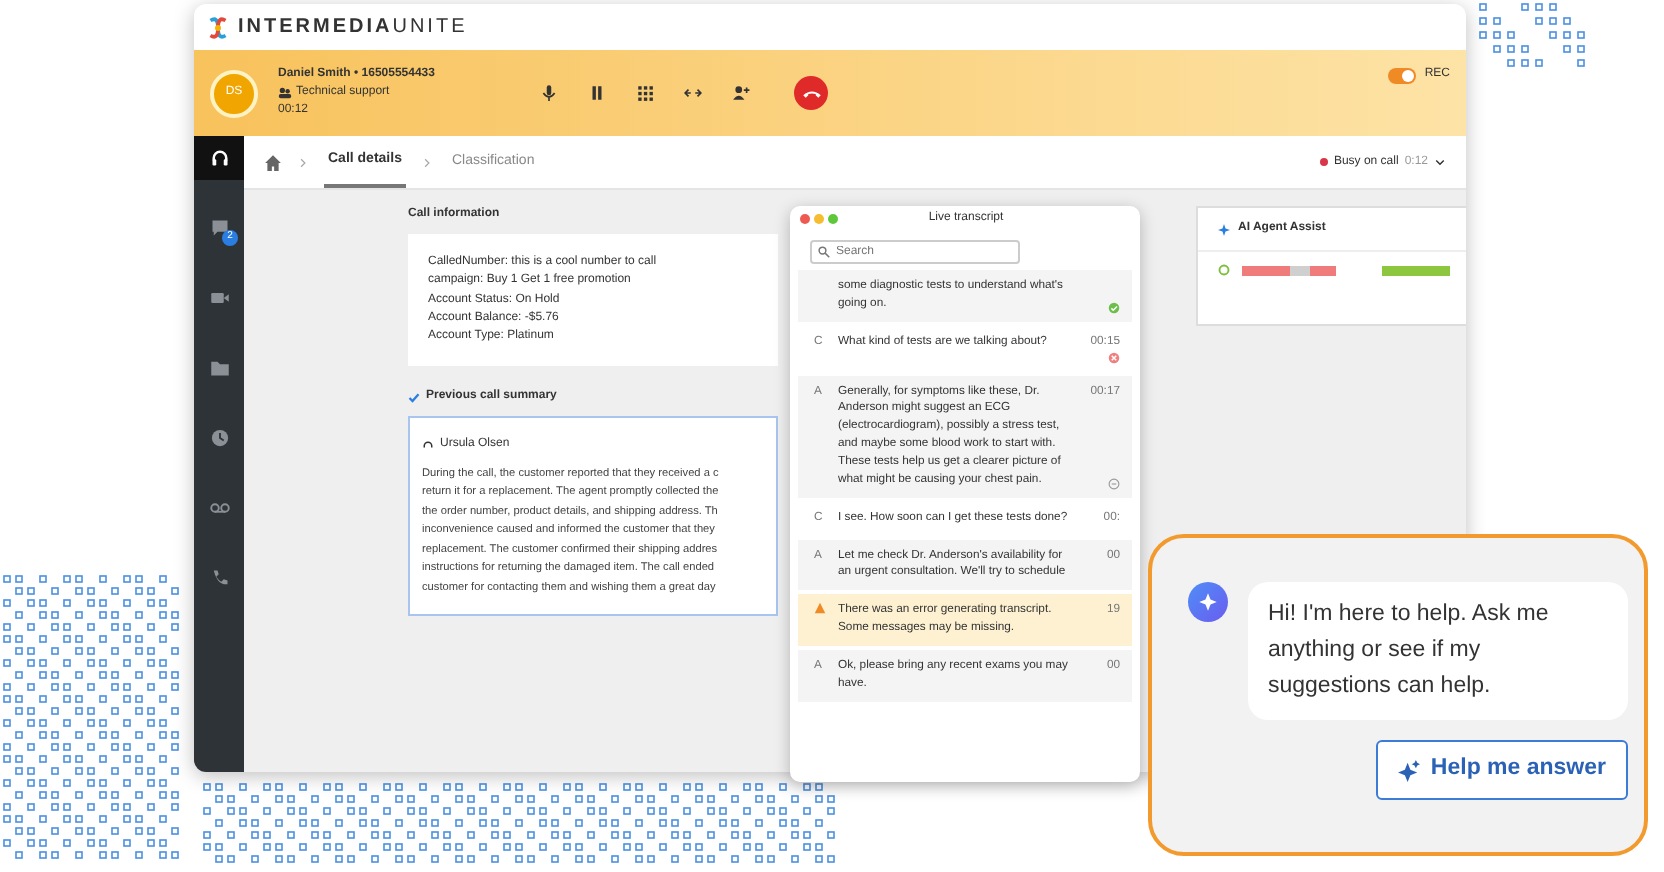  Describe the element at coordinates (219, 438) in the screenshot. I see `clock-icon` at that location.